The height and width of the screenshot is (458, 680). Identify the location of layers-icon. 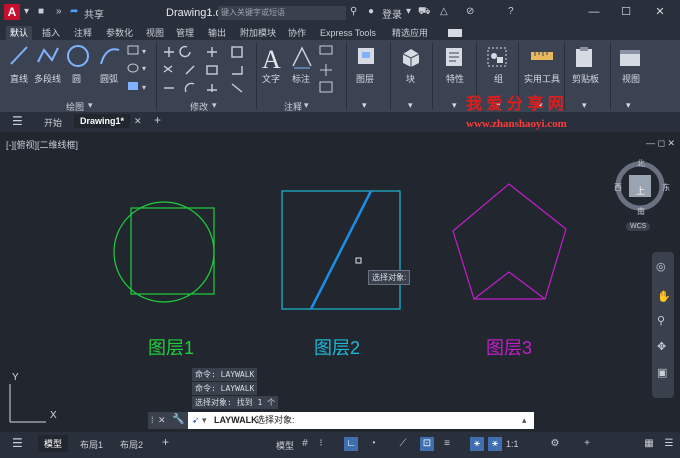
(366, 57).